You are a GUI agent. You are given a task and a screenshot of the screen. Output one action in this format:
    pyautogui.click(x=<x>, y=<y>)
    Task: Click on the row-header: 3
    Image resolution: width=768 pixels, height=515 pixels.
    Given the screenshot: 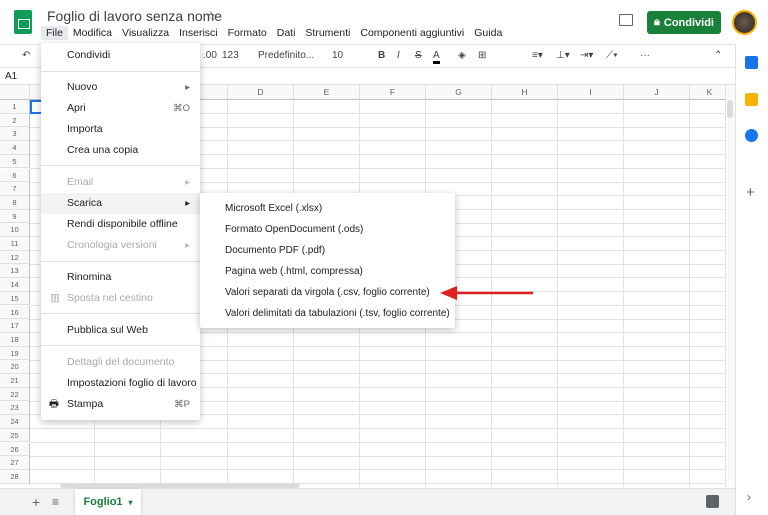 What is the action you would take?
    pyautogui.click(x=15, y=134)
    